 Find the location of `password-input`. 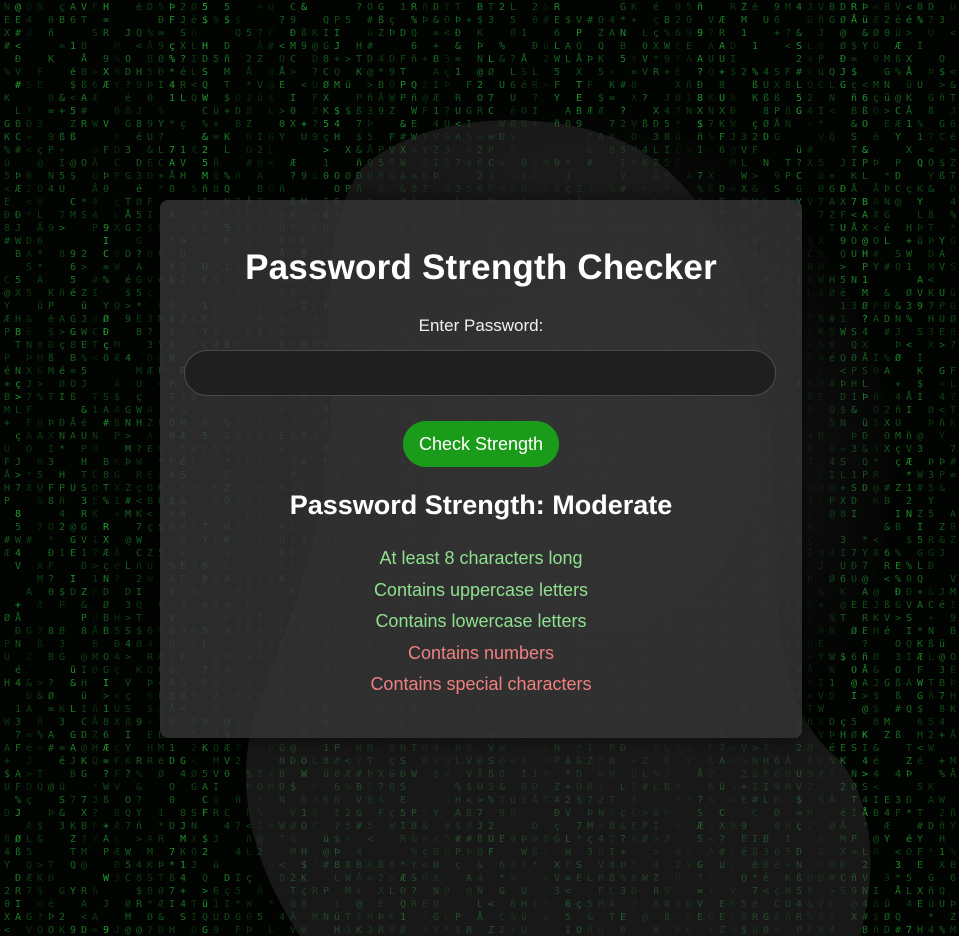

password-input is located at coordinates (480, 373).